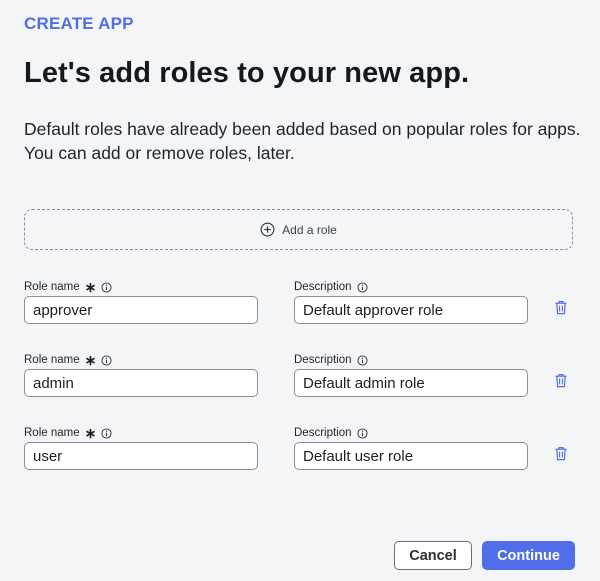 The height and width of the screenshot is (581, 600). Describe the element at coordinates (528, 555) in the screenshot. I see `continue-button: Continue` at that location.